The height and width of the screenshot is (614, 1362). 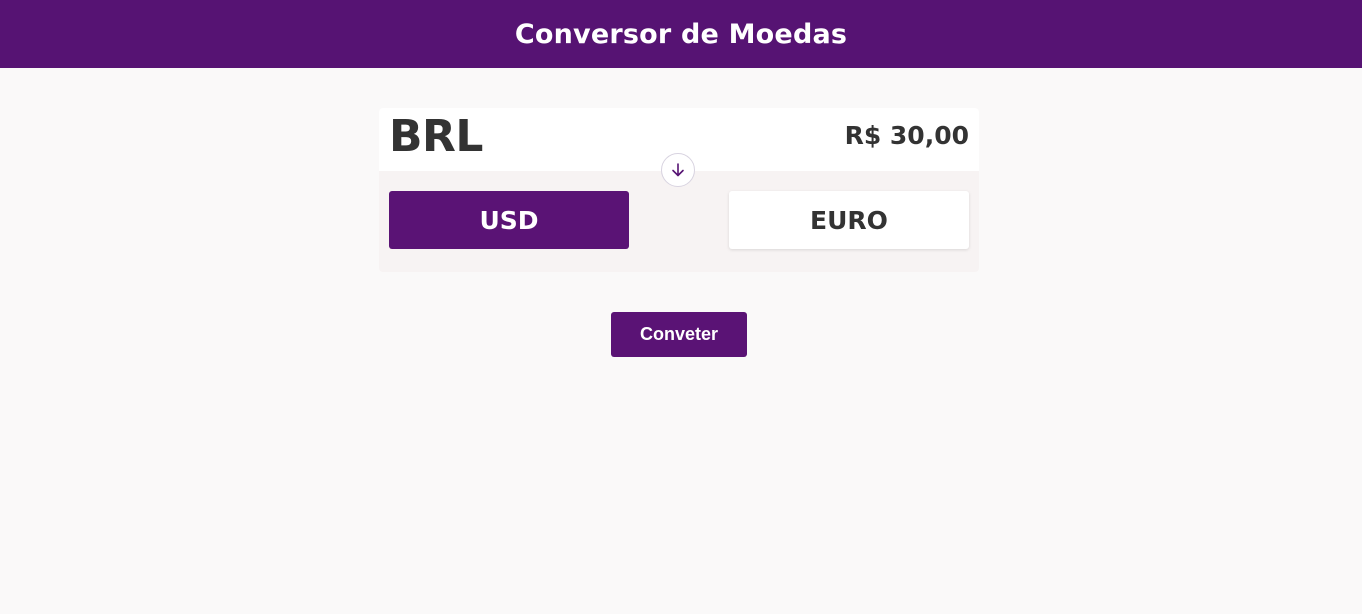 I want to click on amount-value: R$ 30,00, so click(x=906, y=135).